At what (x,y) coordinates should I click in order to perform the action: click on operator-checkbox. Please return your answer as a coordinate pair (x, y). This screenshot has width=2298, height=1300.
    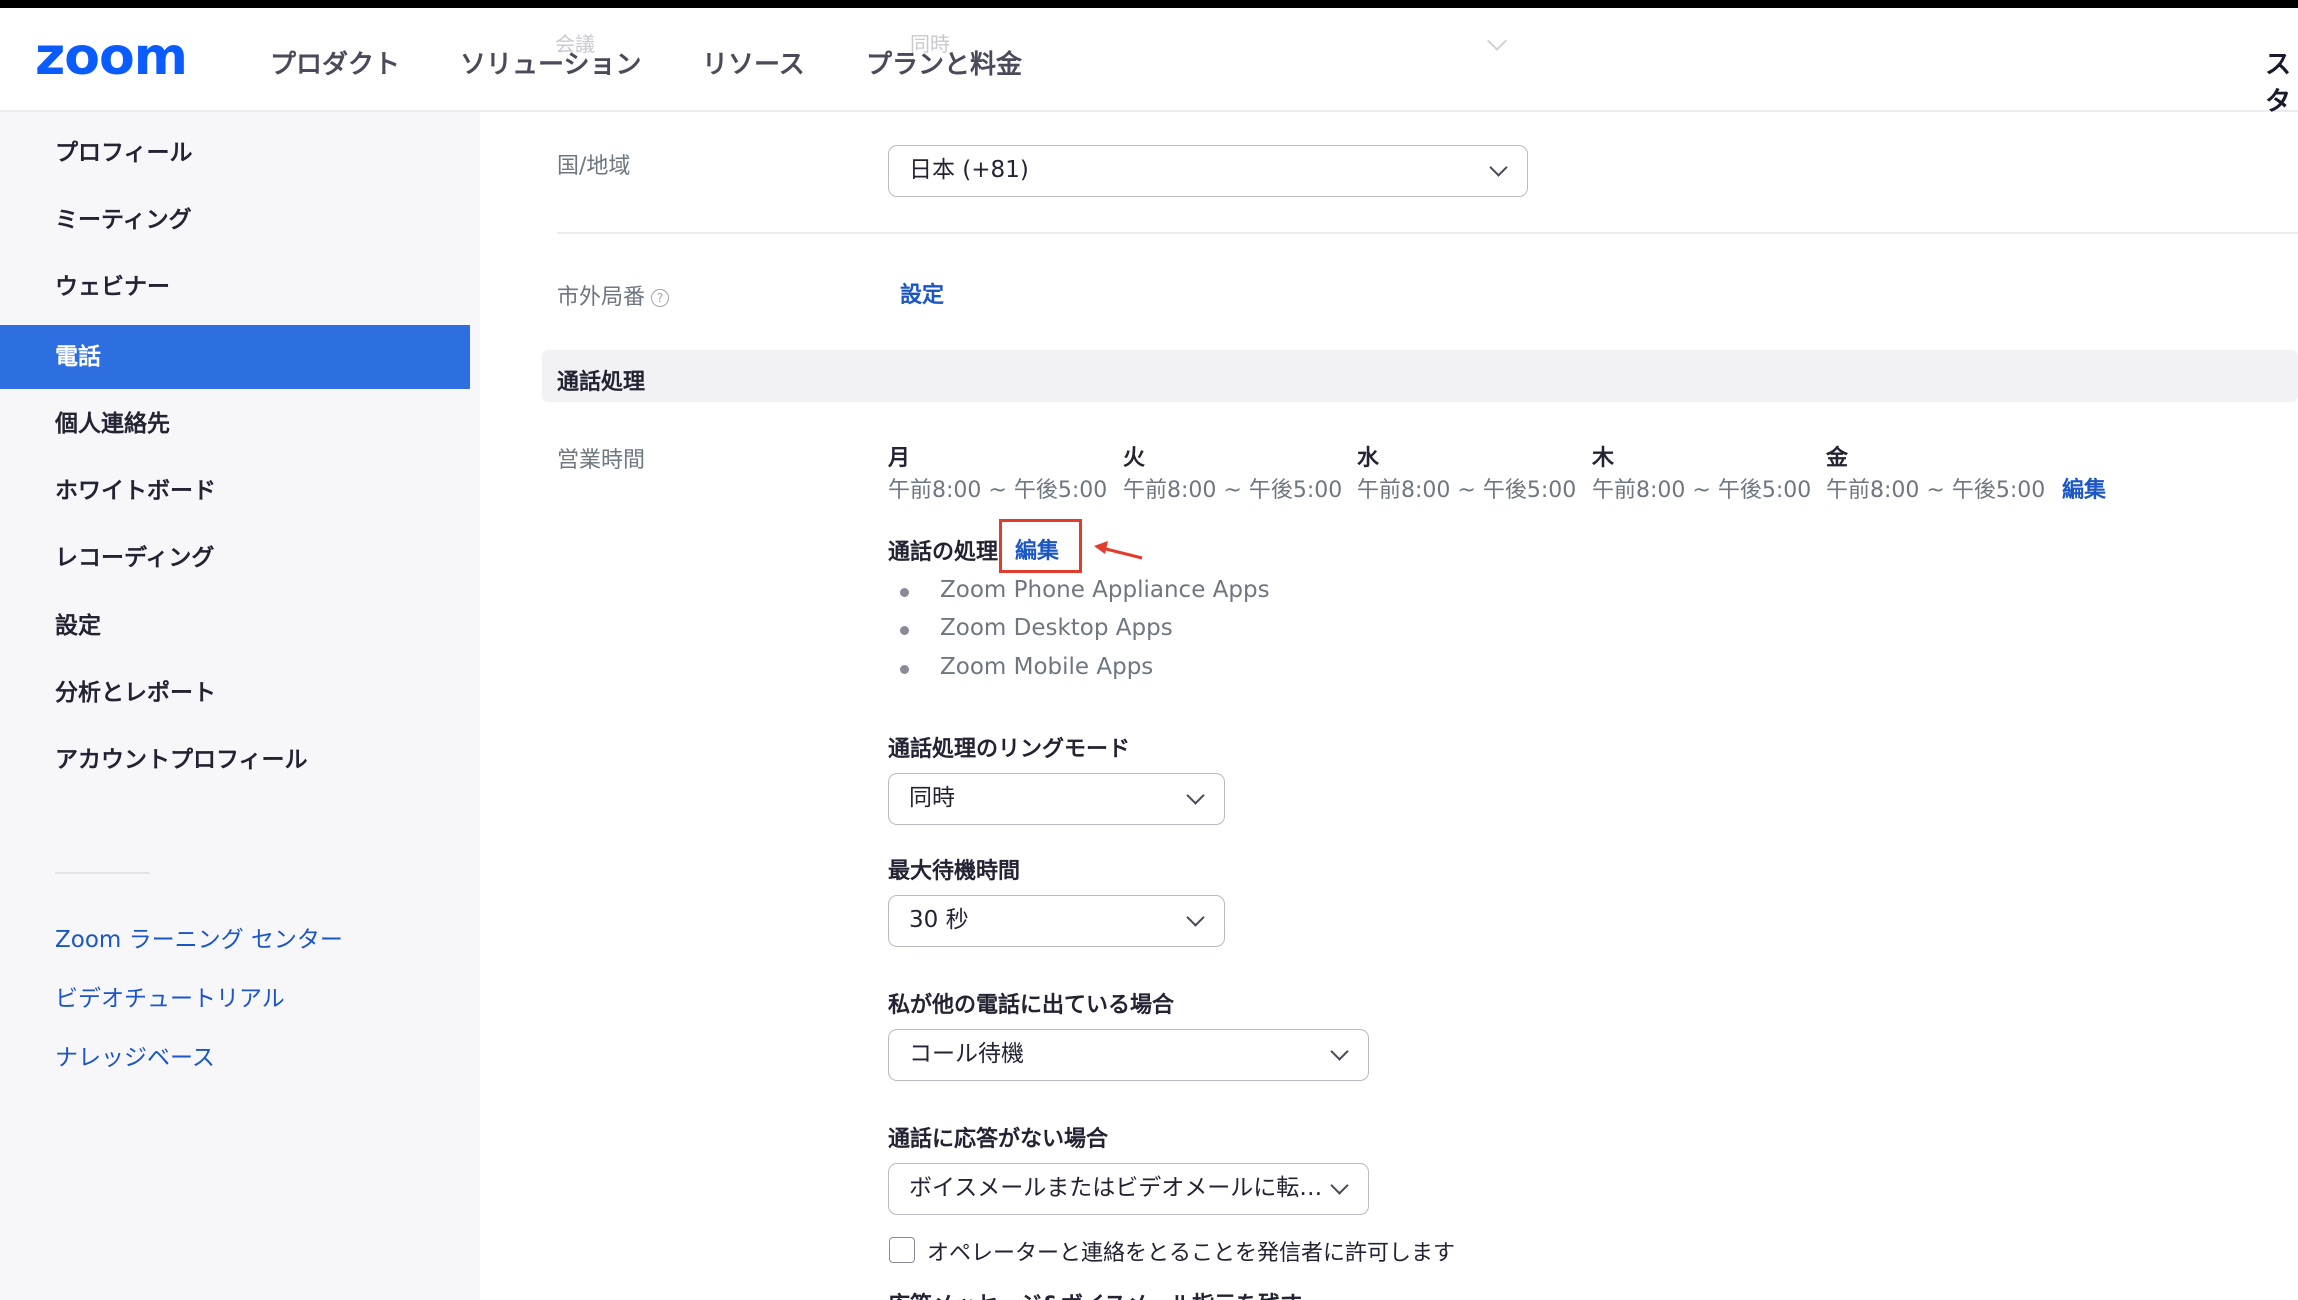
    Looking at the image, I should click on (902, 1250).